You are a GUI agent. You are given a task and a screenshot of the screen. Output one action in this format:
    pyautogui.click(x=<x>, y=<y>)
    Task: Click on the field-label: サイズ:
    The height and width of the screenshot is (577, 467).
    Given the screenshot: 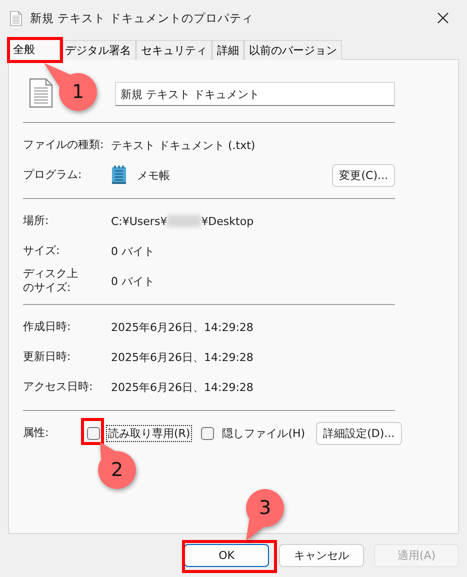 What is the action you would take?
    pyautogui.click(x=42, y=251)
    